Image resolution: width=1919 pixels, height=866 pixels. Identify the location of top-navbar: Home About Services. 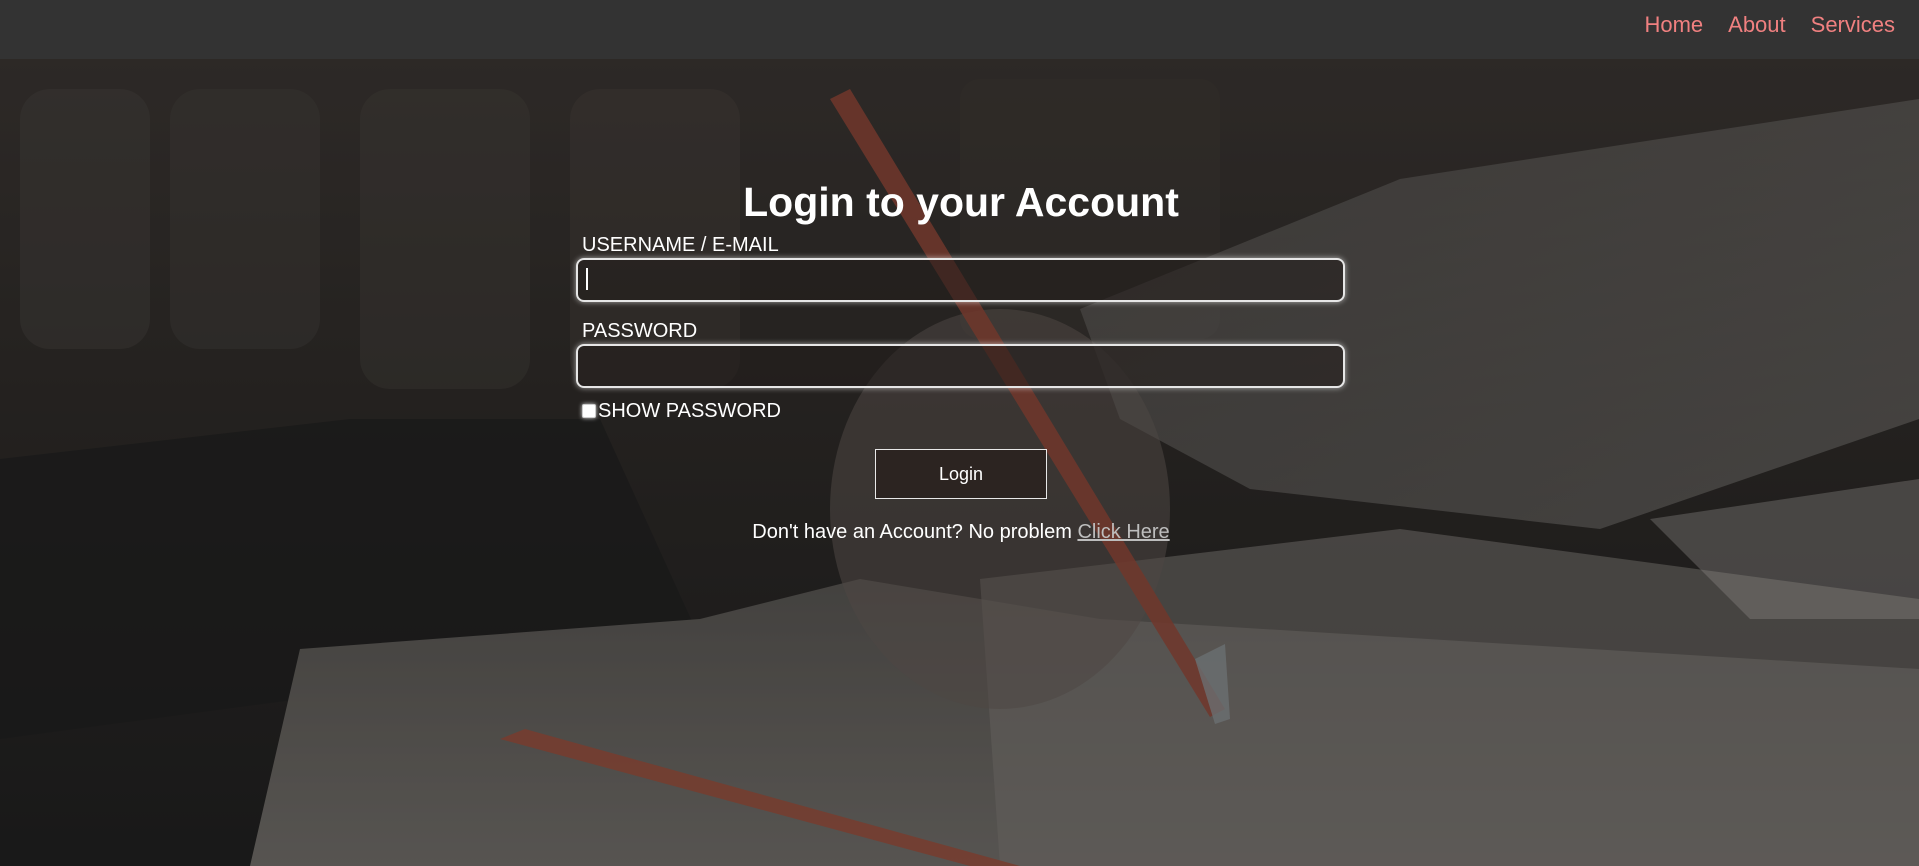
(959, 29).